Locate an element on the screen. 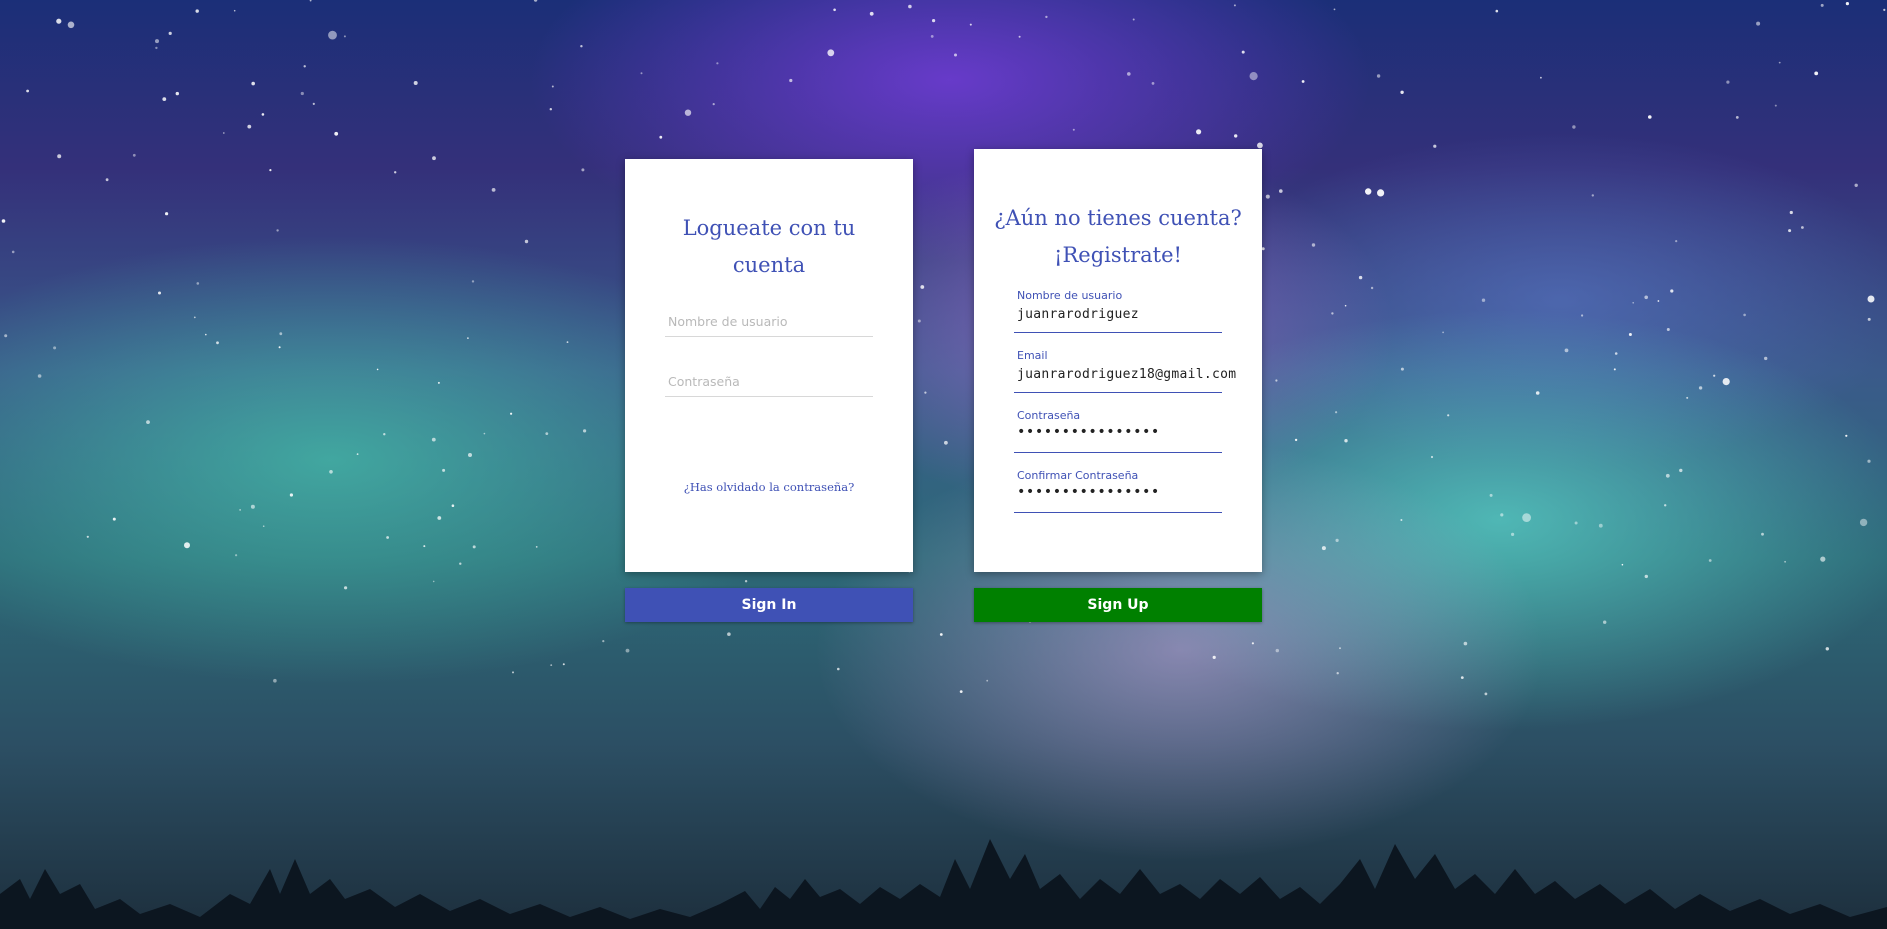 The width and height of the screenshot is (1887, 929). login-password-underline is located at coordinates (769, 396).